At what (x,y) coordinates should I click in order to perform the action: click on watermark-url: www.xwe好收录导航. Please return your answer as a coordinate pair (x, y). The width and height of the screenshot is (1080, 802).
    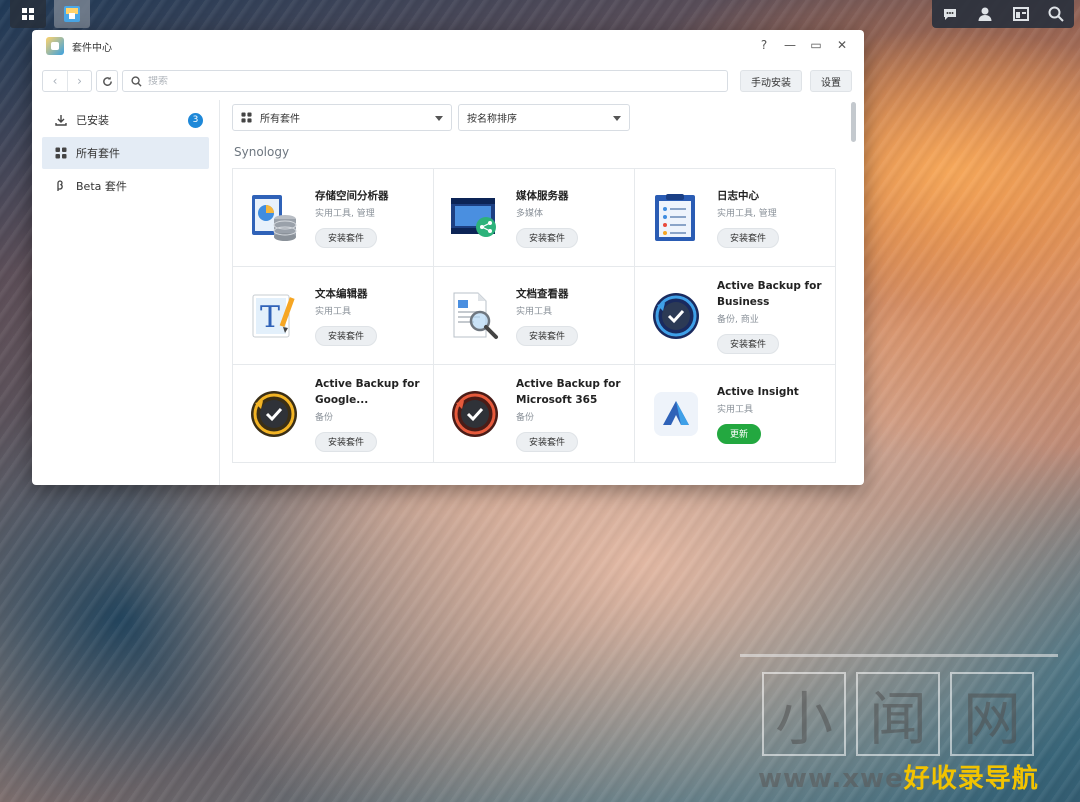
    Looking at the image, I should click on (898, 776).